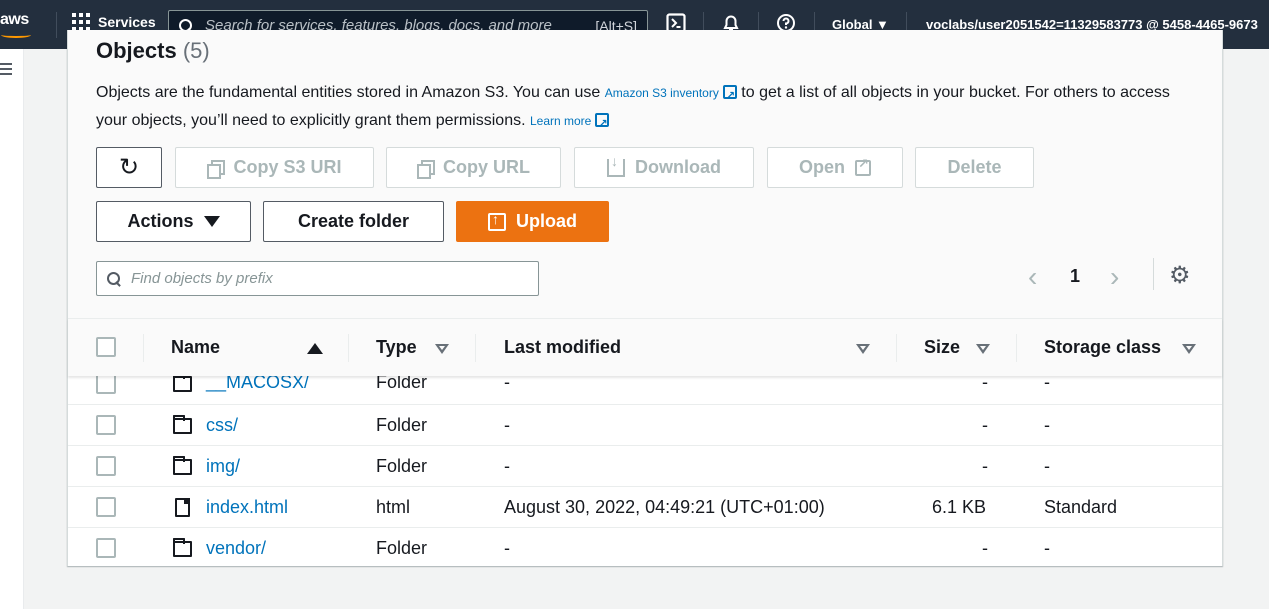 The width and height of the screenshot is (1269, 609). Describe the element at coordinates (222, 425) in the screenshot. I see `object-name-link: css/` at that location.